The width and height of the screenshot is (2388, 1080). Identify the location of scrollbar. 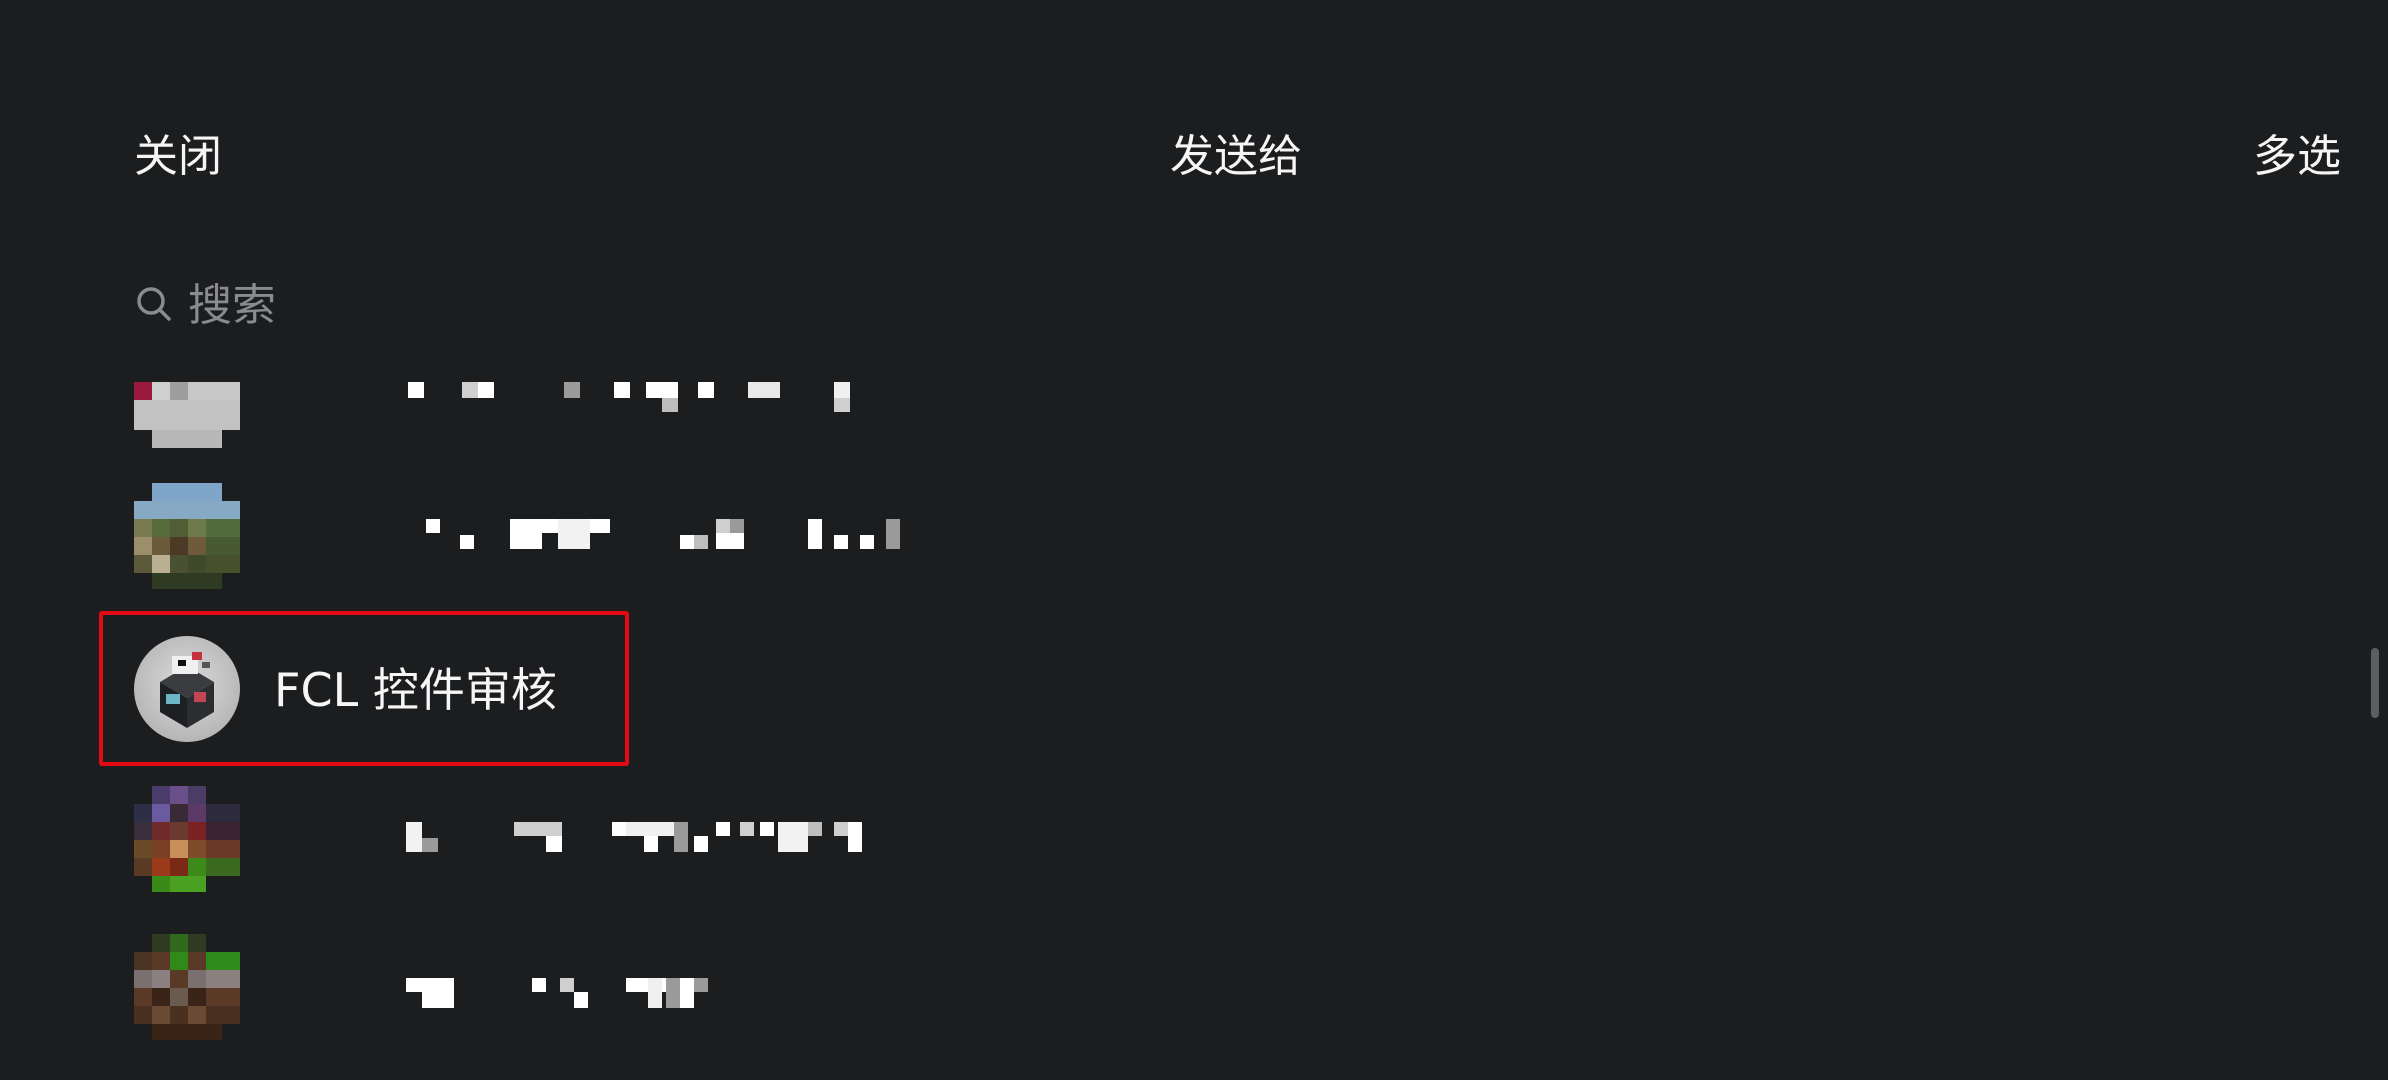
(2375, 683).